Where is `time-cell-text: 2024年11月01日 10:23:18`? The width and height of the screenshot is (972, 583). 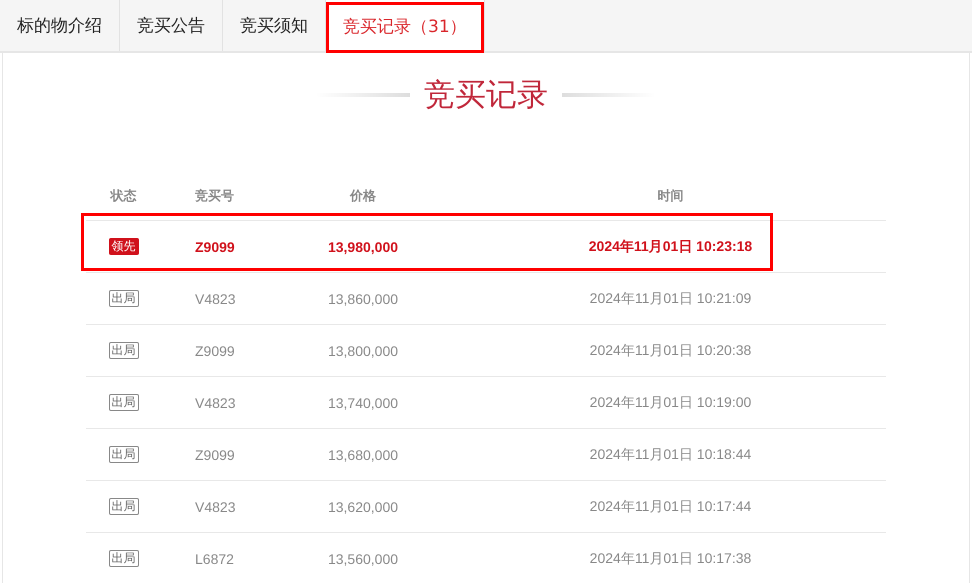
time-cell-text: 2024年11月01日 10:23:18 is located at coordinates (671, 247).